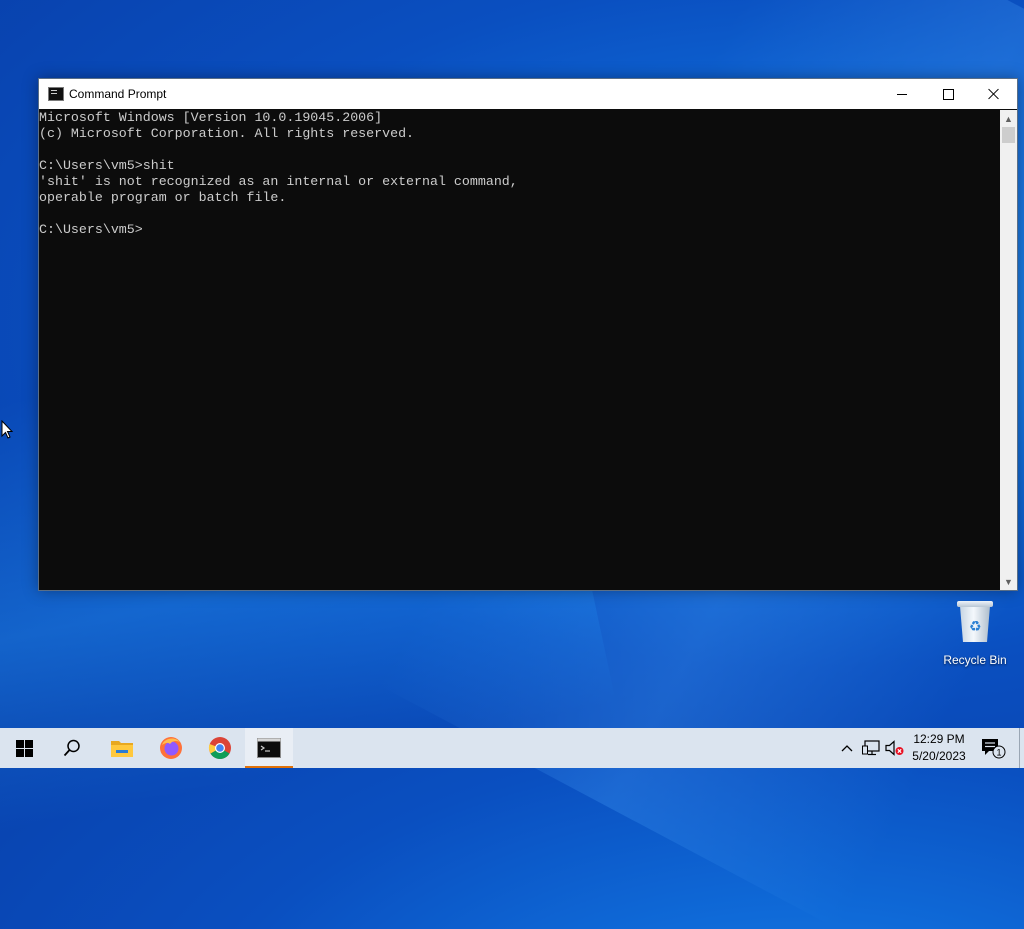  What do you see at coordinates (107, 165) in the screenshot?
I see `console-line: C:\Users\vm5>shit` at bounding box center [107, 165].